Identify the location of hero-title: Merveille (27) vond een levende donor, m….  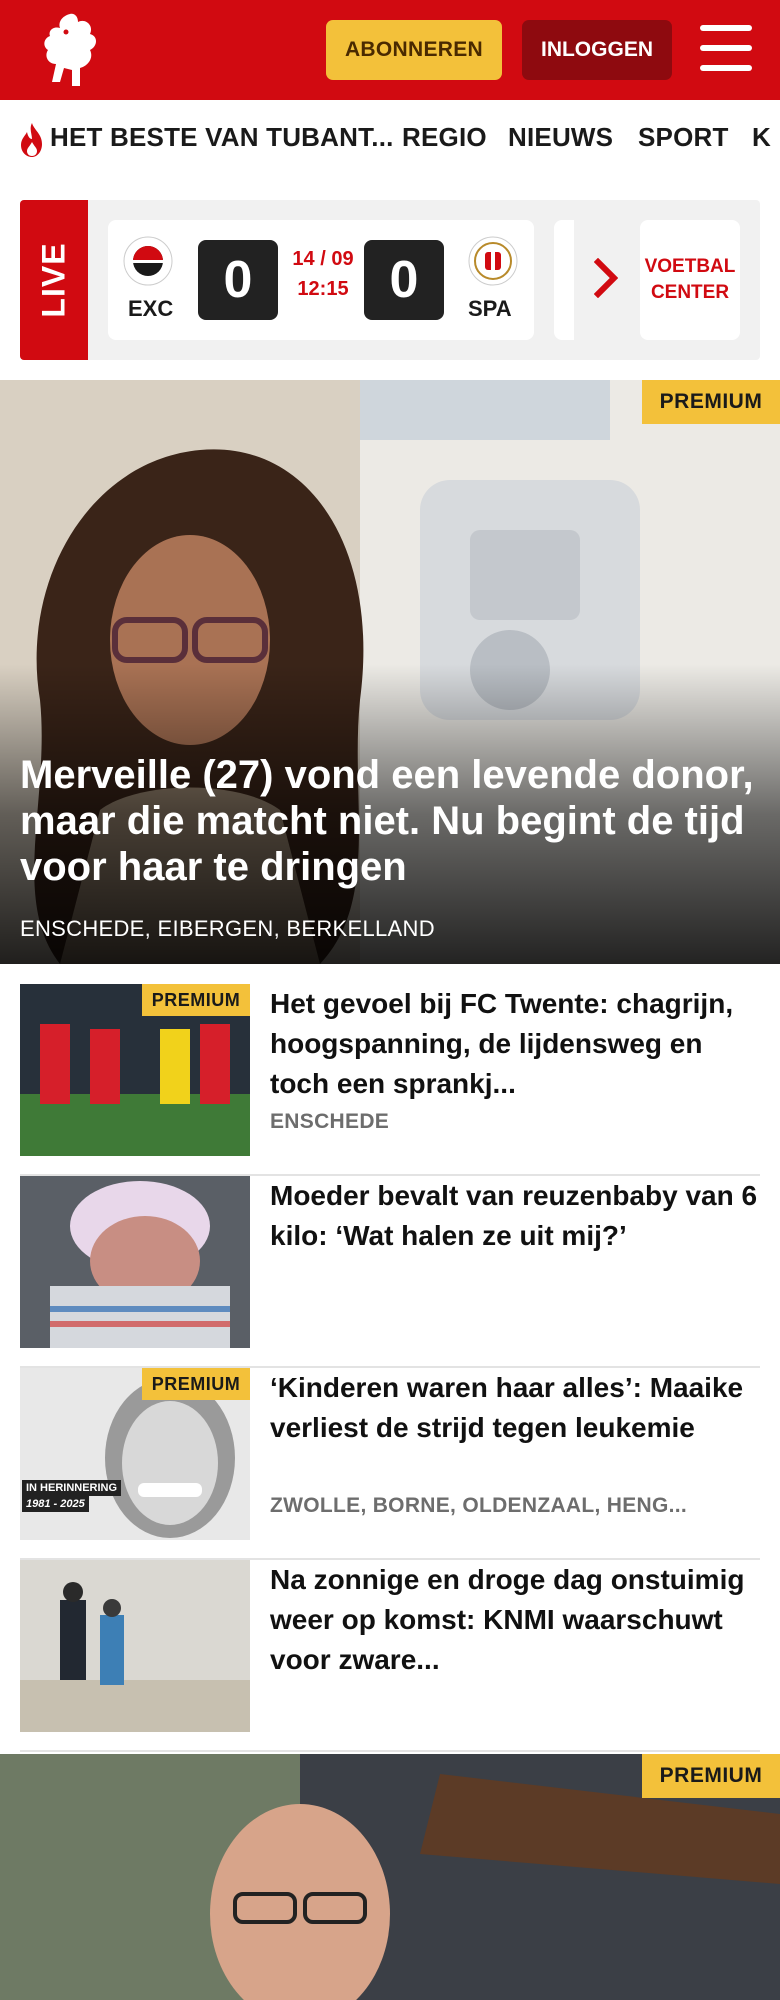
(395, 821).